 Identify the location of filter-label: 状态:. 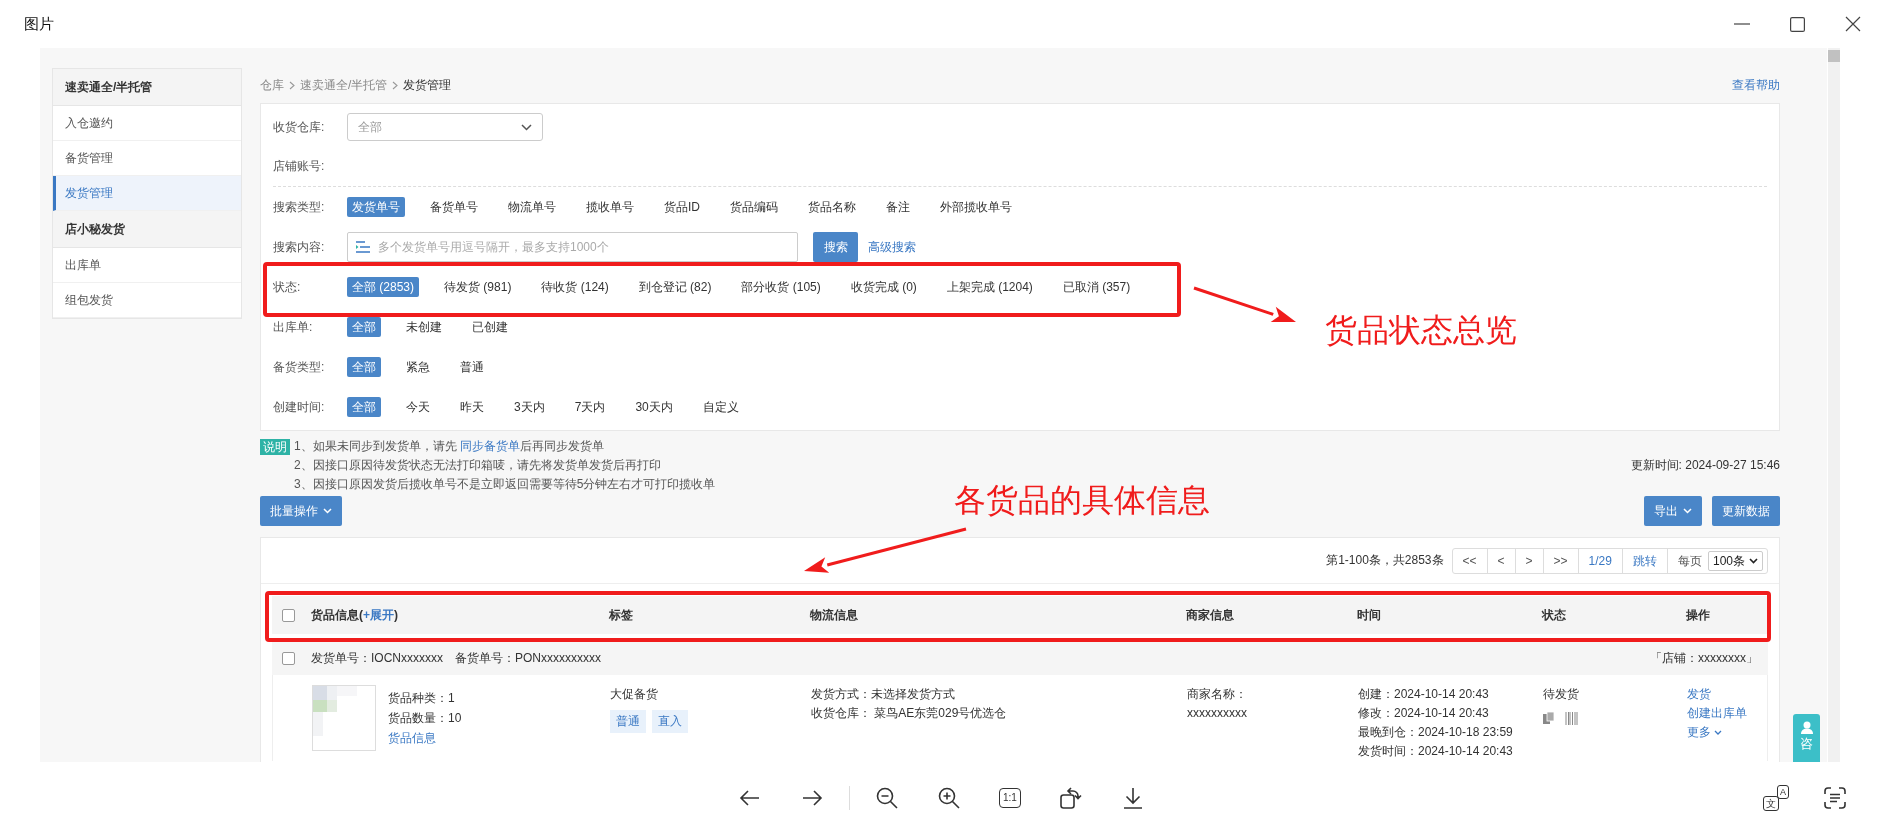
(287, 287).